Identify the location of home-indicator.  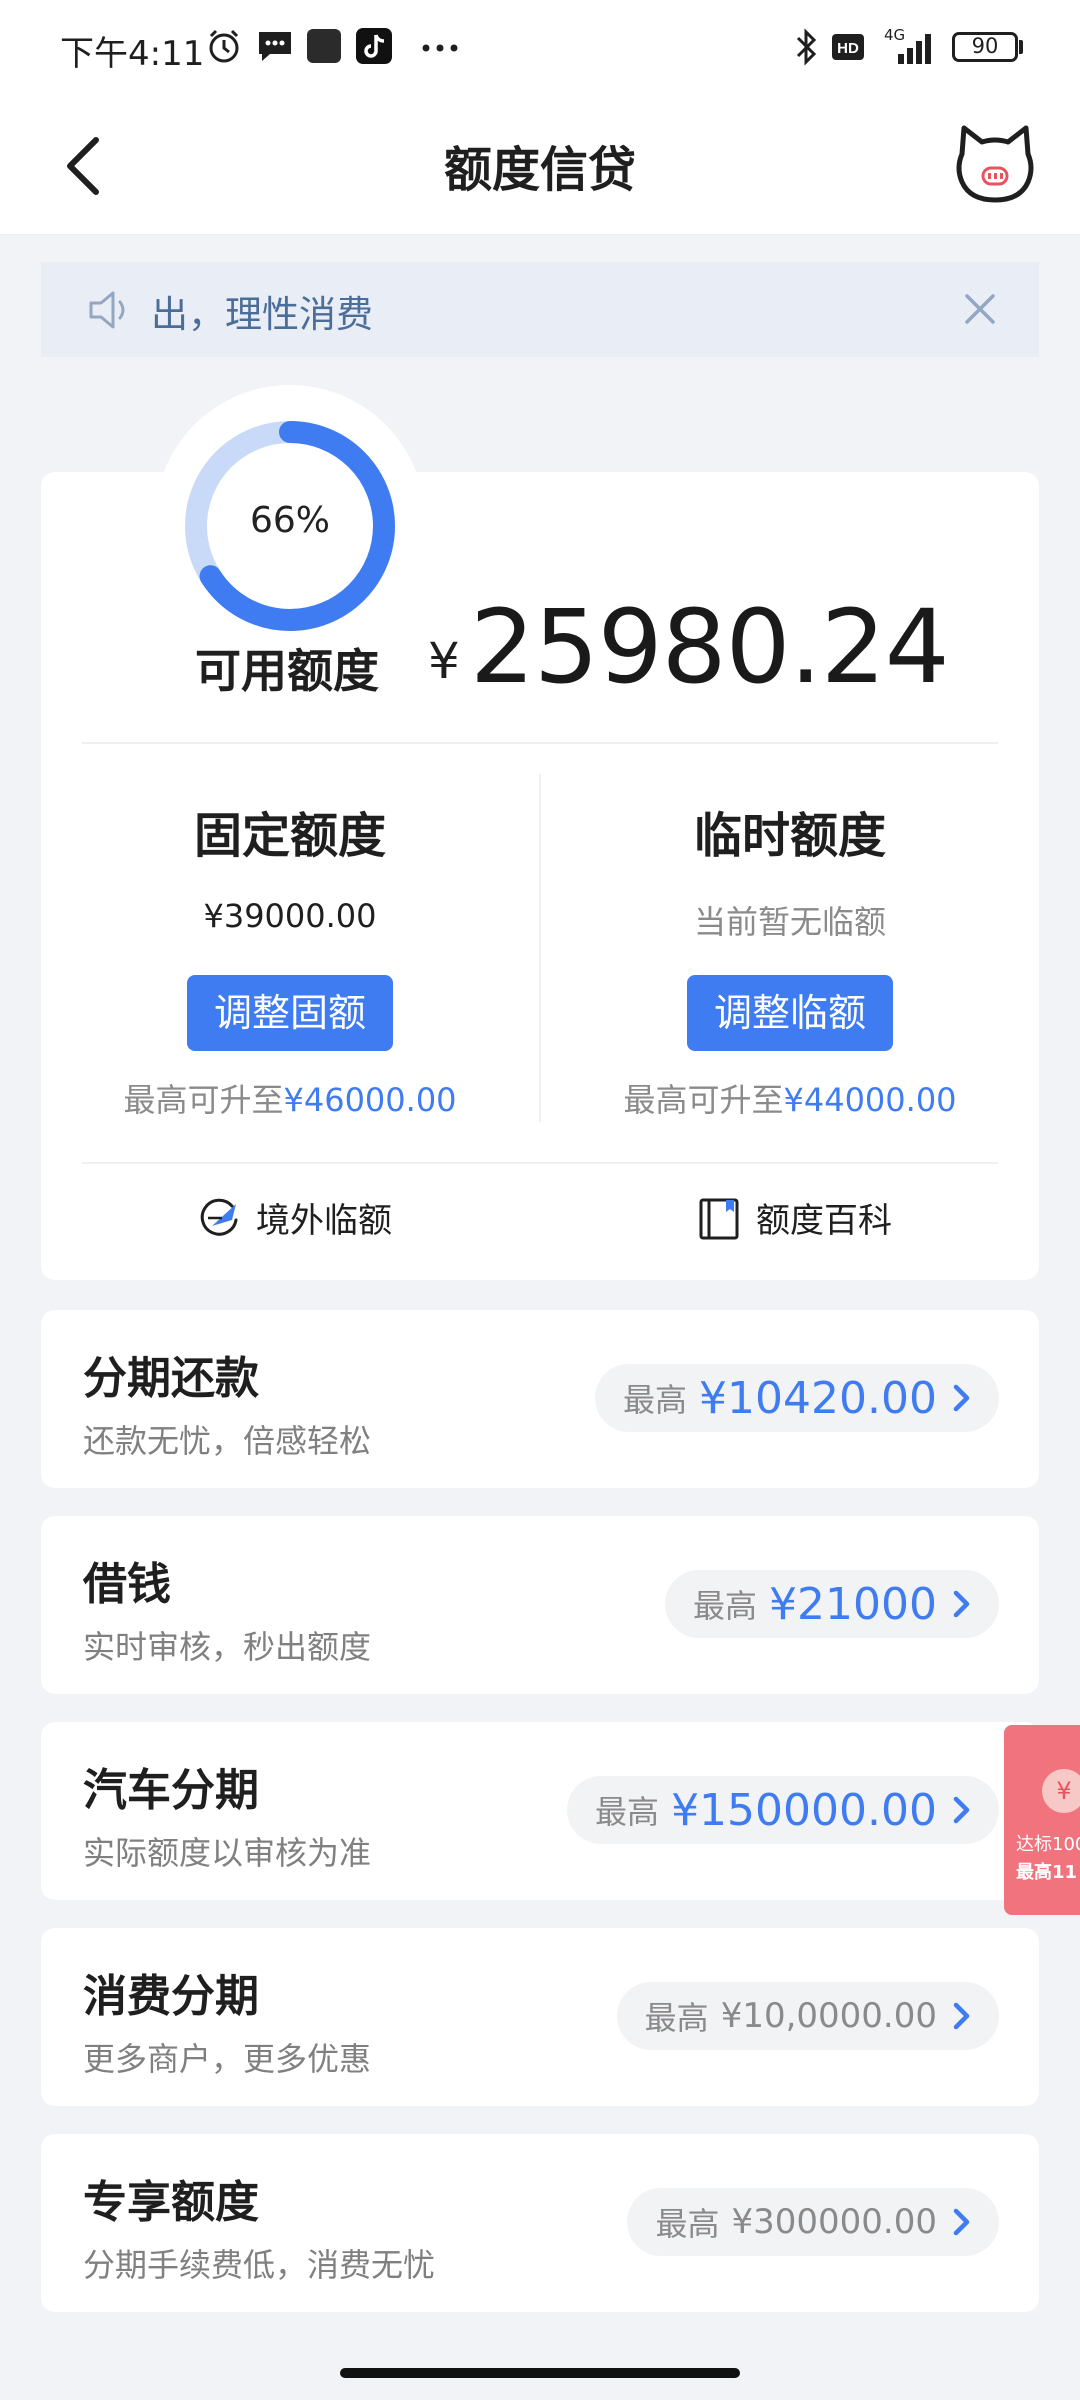
(540, 2373).